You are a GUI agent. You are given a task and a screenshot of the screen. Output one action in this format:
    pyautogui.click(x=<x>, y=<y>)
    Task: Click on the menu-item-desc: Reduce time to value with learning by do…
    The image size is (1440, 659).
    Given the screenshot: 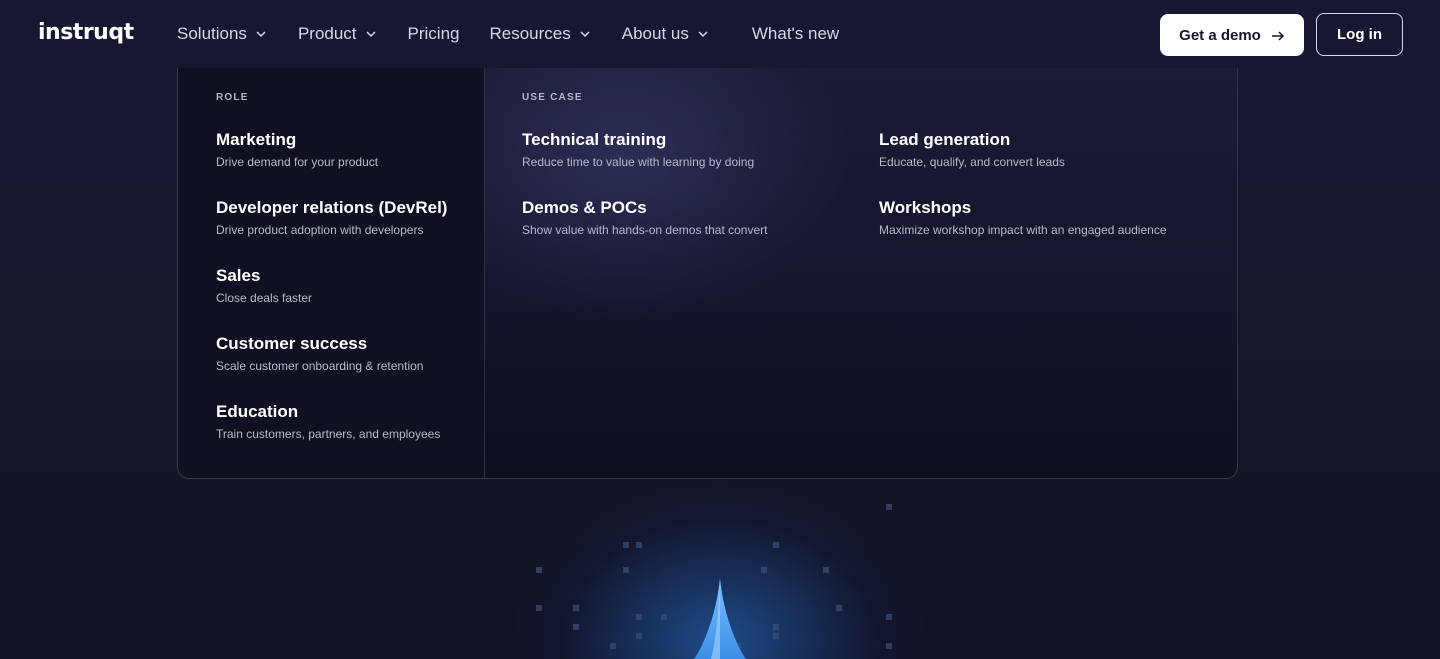 What is the action you would take?
    pyautogui.click(x=638, y=162)
    